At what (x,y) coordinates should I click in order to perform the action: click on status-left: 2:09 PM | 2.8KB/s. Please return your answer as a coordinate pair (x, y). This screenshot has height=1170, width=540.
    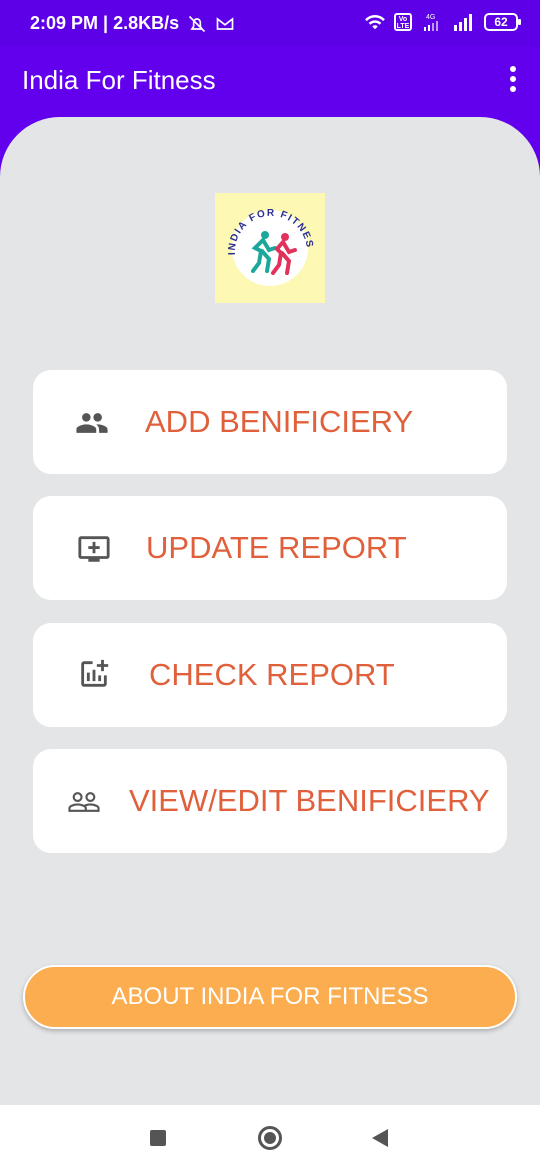
    Looking at the image, I should click on (132, 23).